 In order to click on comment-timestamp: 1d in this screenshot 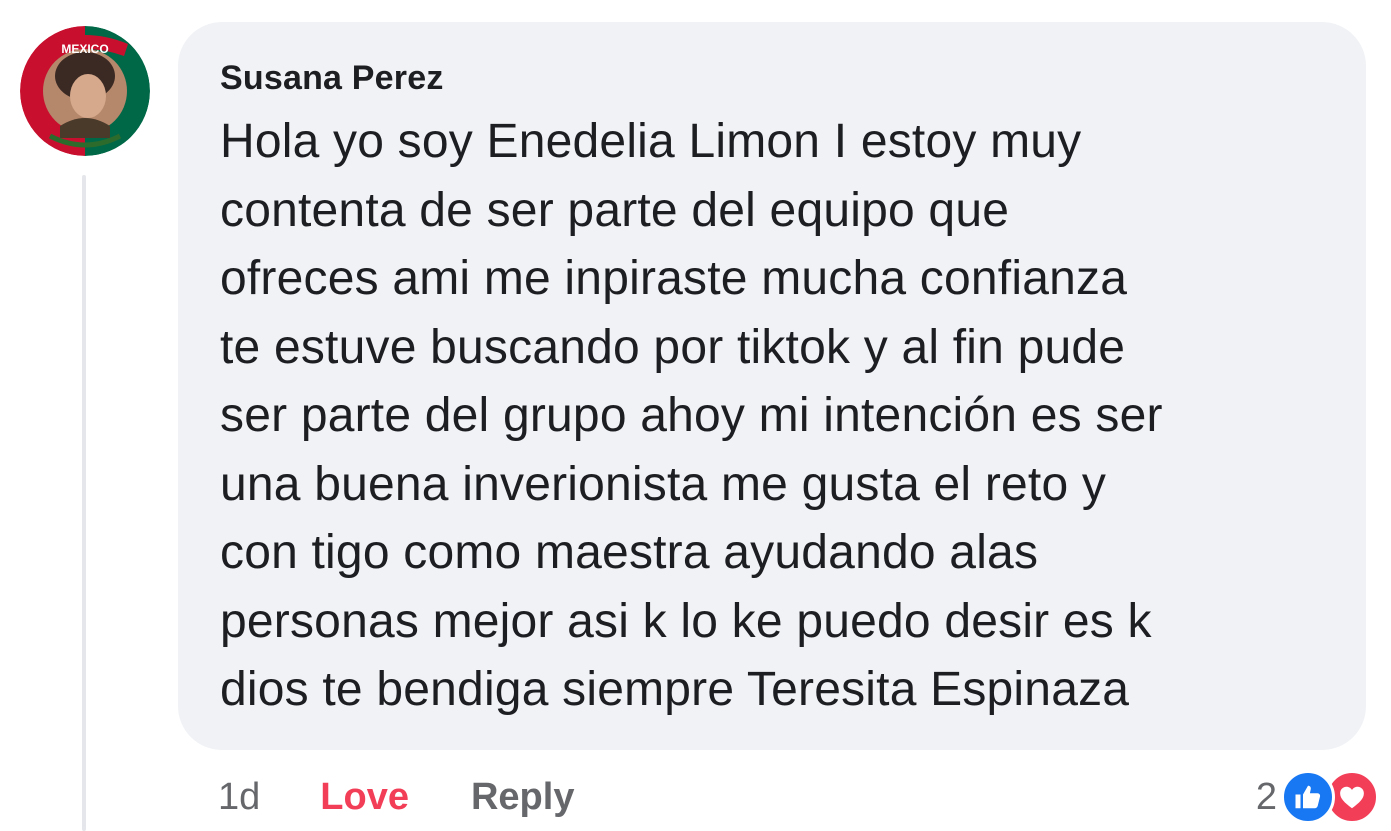, I will do `click(239, 797)`.